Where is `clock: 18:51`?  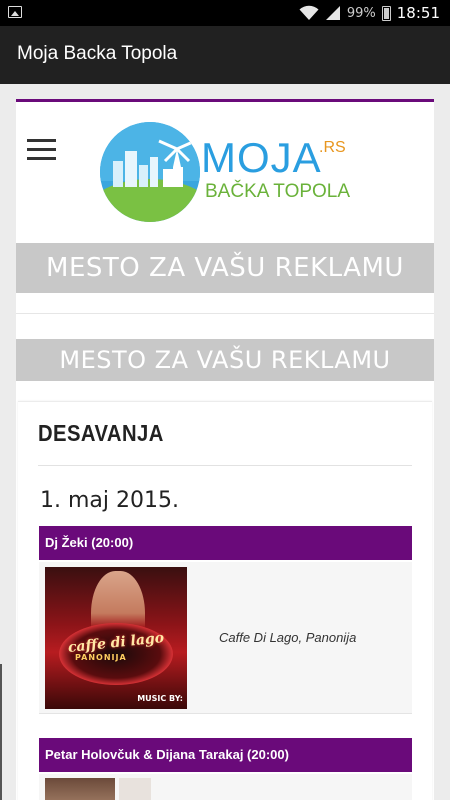
clock: 18:51 is located at coordinates (418, 13).